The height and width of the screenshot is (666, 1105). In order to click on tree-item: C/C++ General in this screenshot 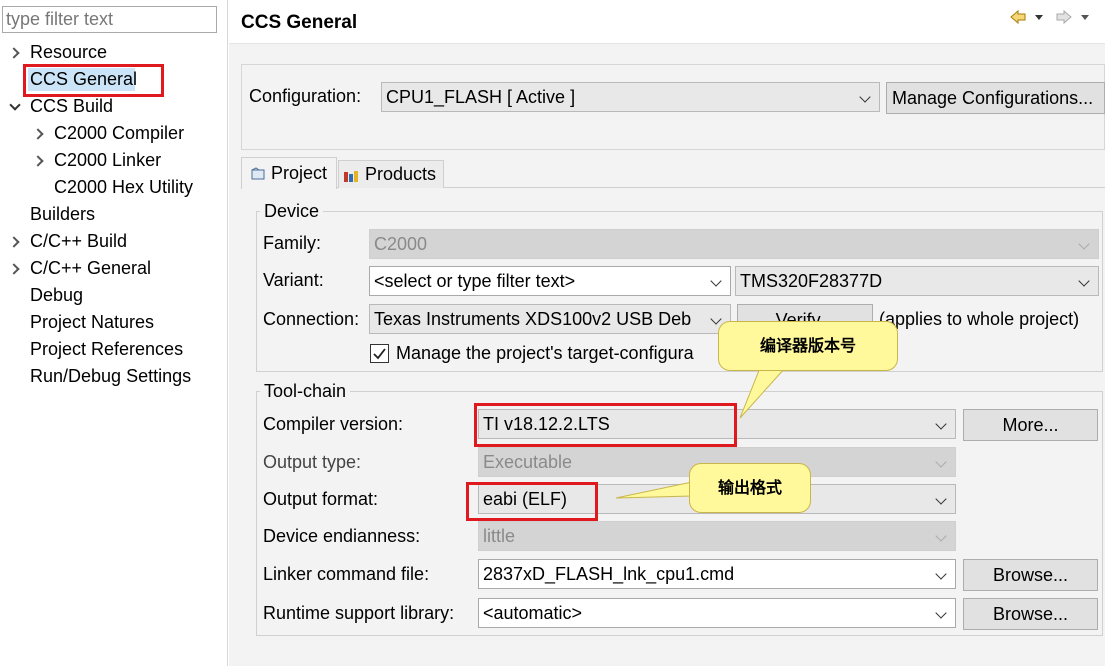, I will do `click(114, 268)`.